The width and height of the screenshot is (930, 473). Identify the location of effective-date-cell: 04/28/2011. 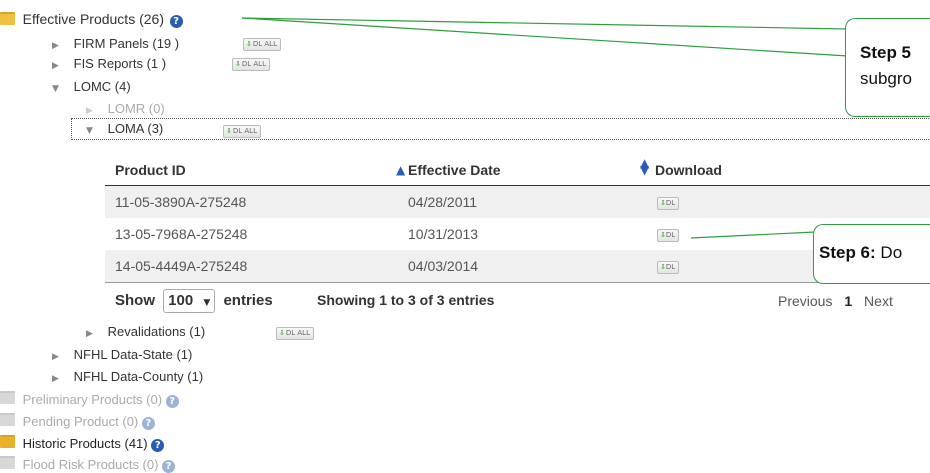
(443, 202).